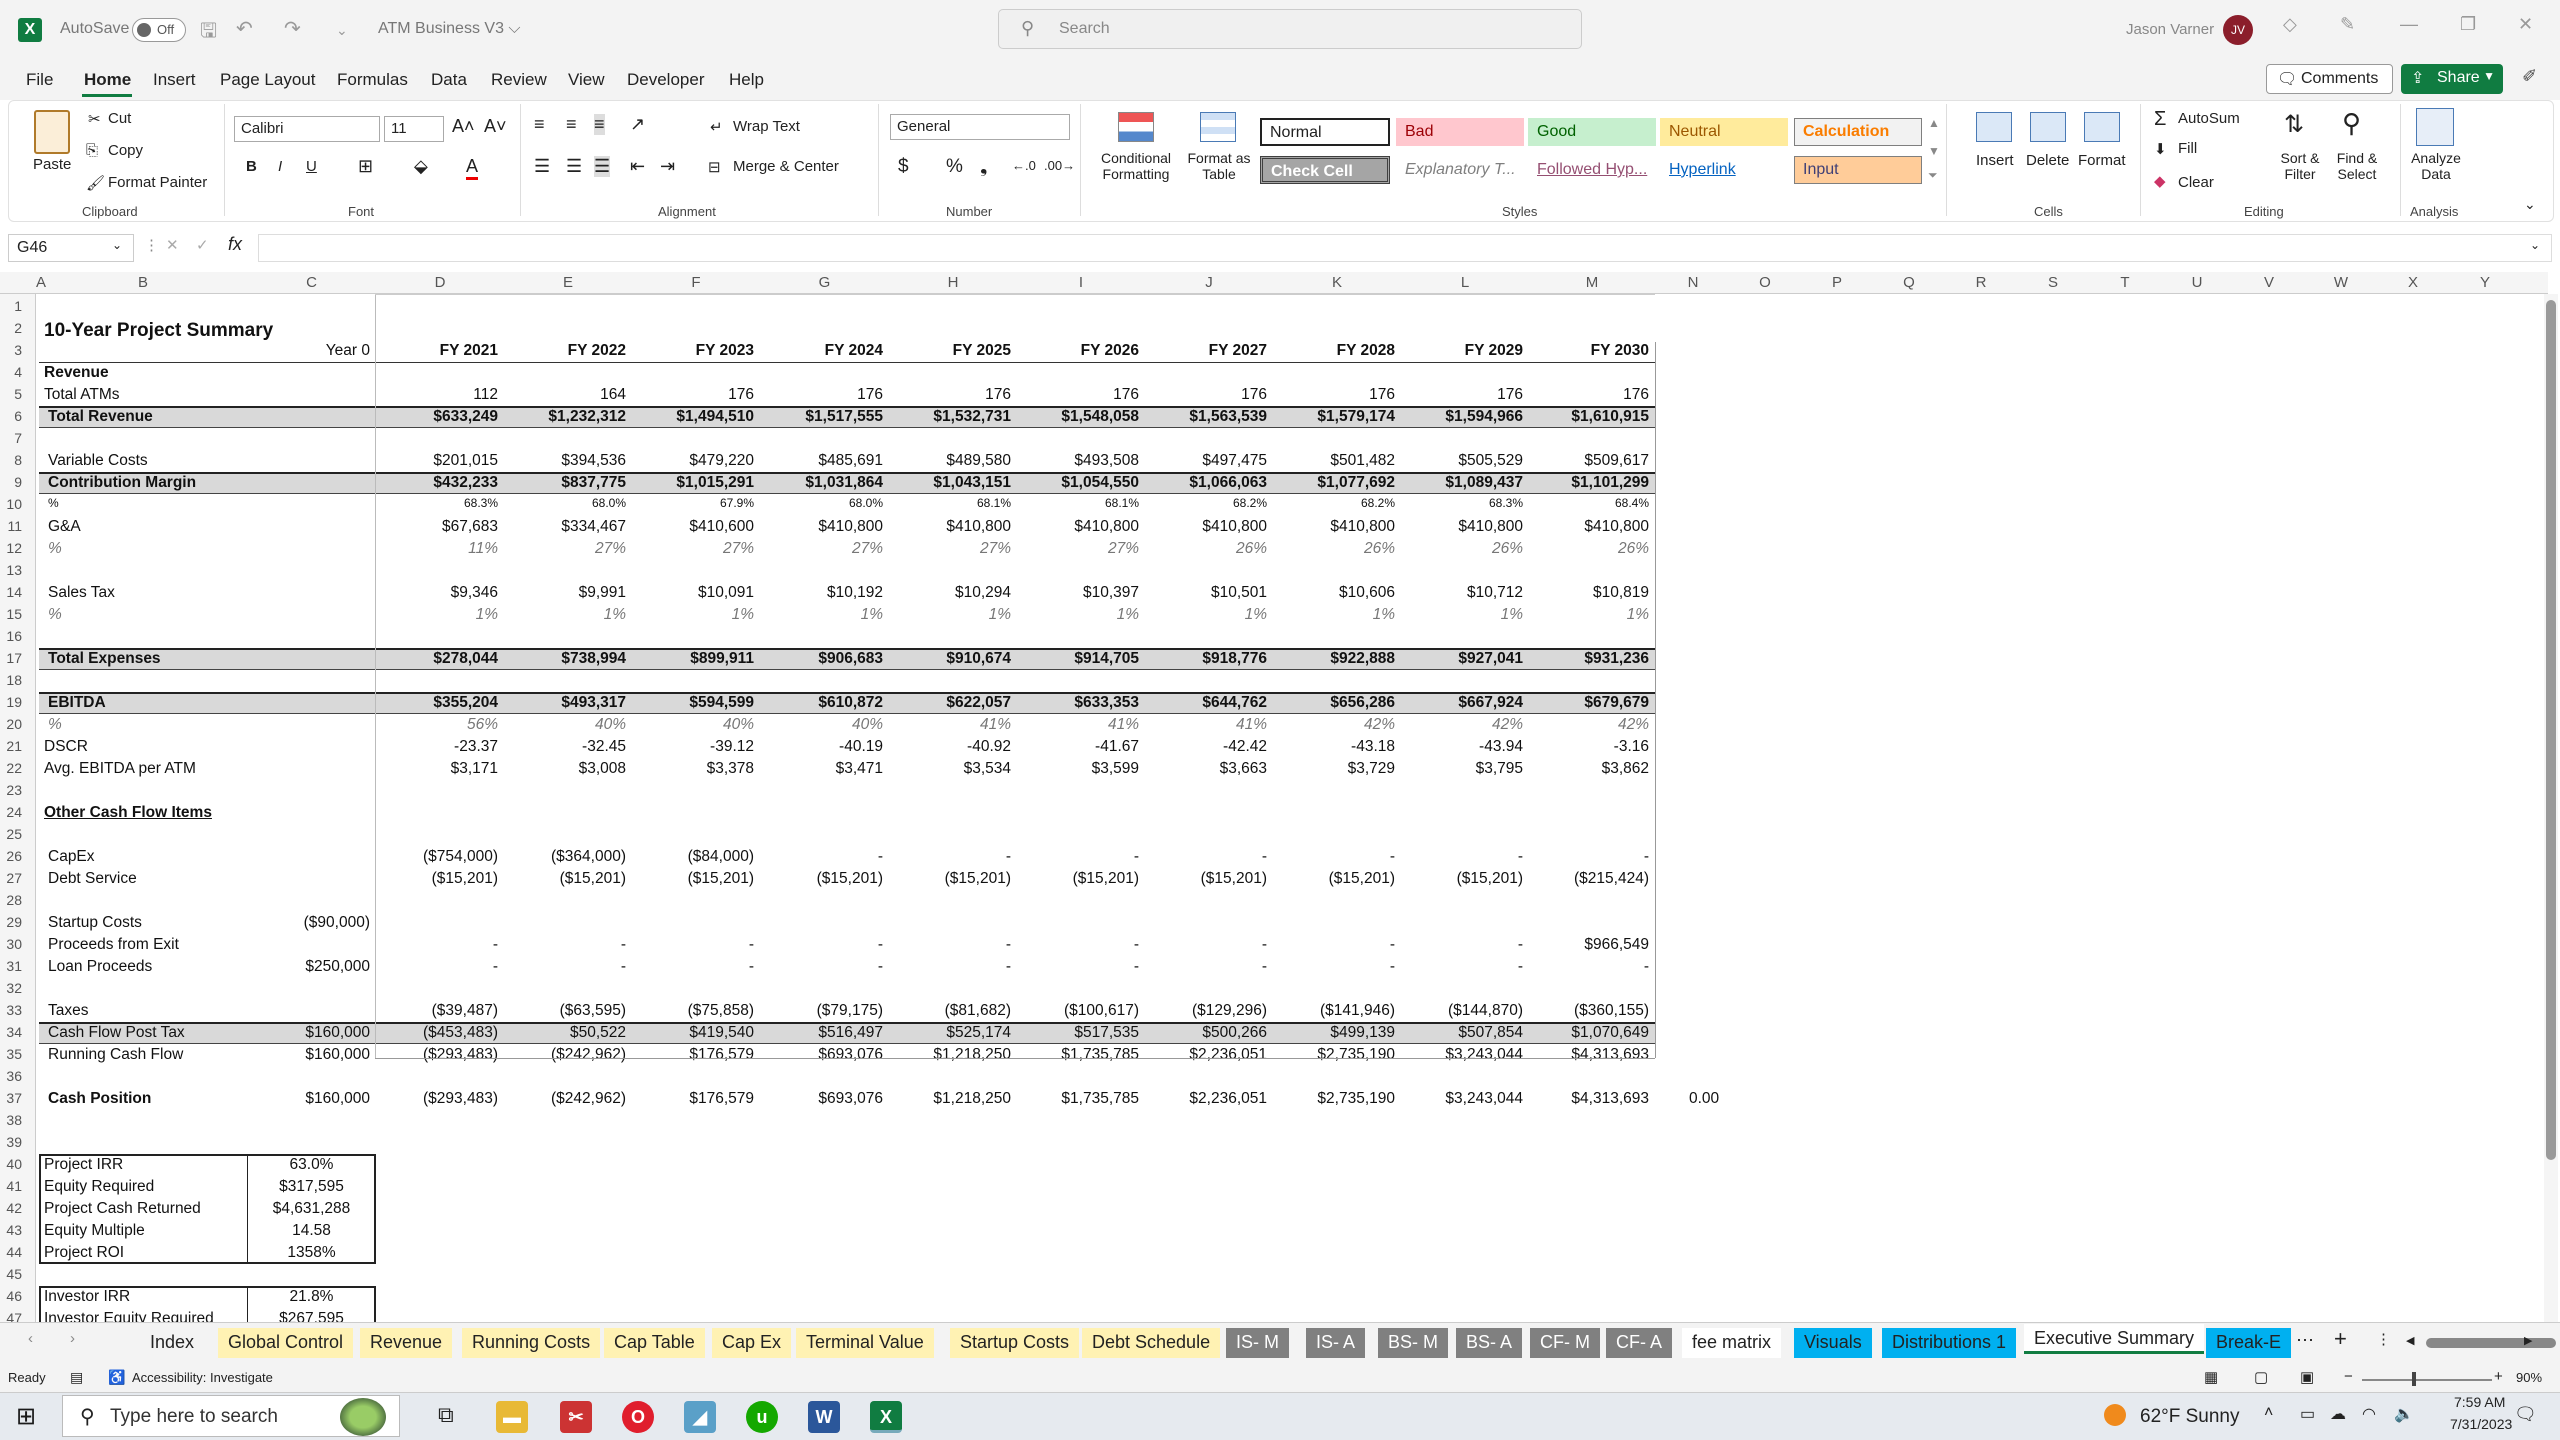 This screenshot has height=1440, width=2560. I want to click on value-cell: ($453,483), so click(437, 1033).